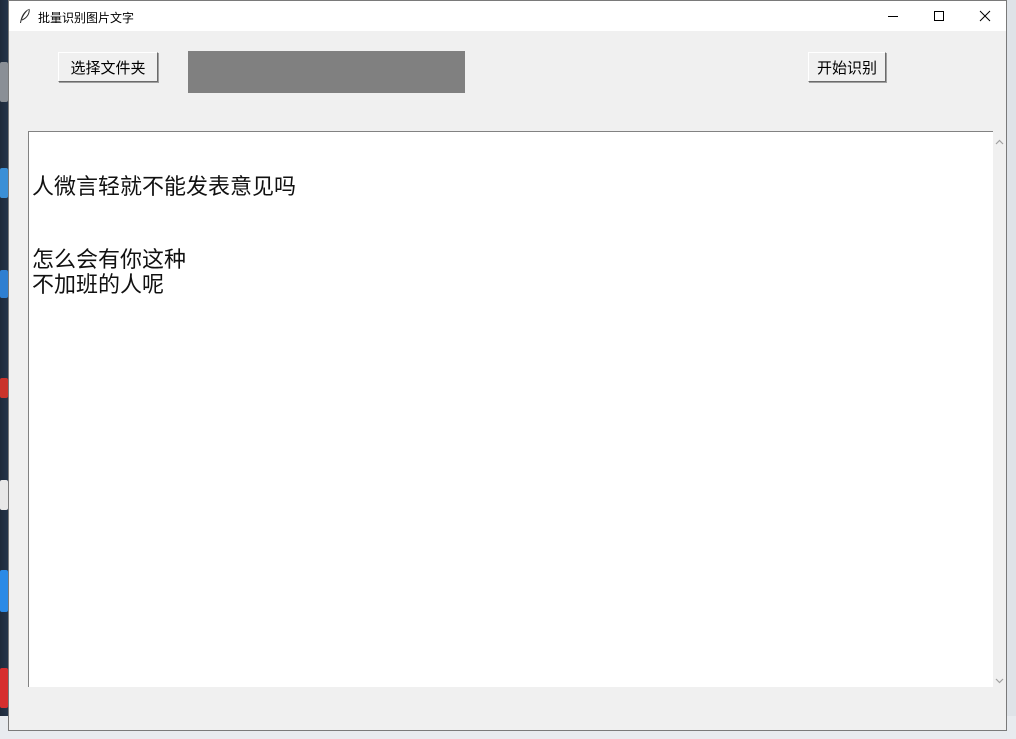  I want to click on folder-path-display, so click(326, 72).